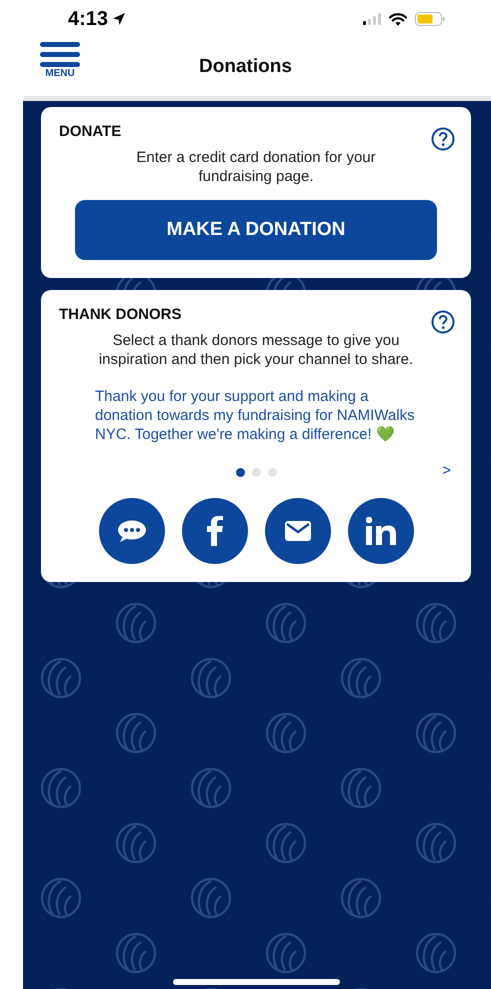 The image size is (491, 989). What do you see at coordinates (60, 55) in the screenshot?
I see `menu-icon` at bounding box center [60, 55].